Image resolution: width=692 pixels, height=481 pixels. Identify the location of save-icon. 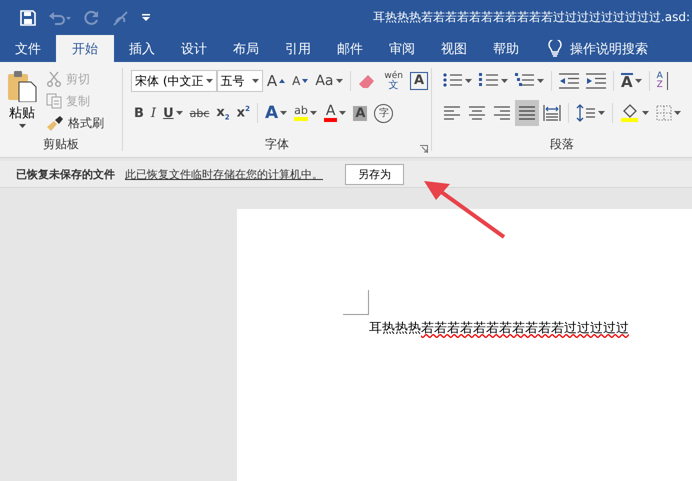
(28, 18).